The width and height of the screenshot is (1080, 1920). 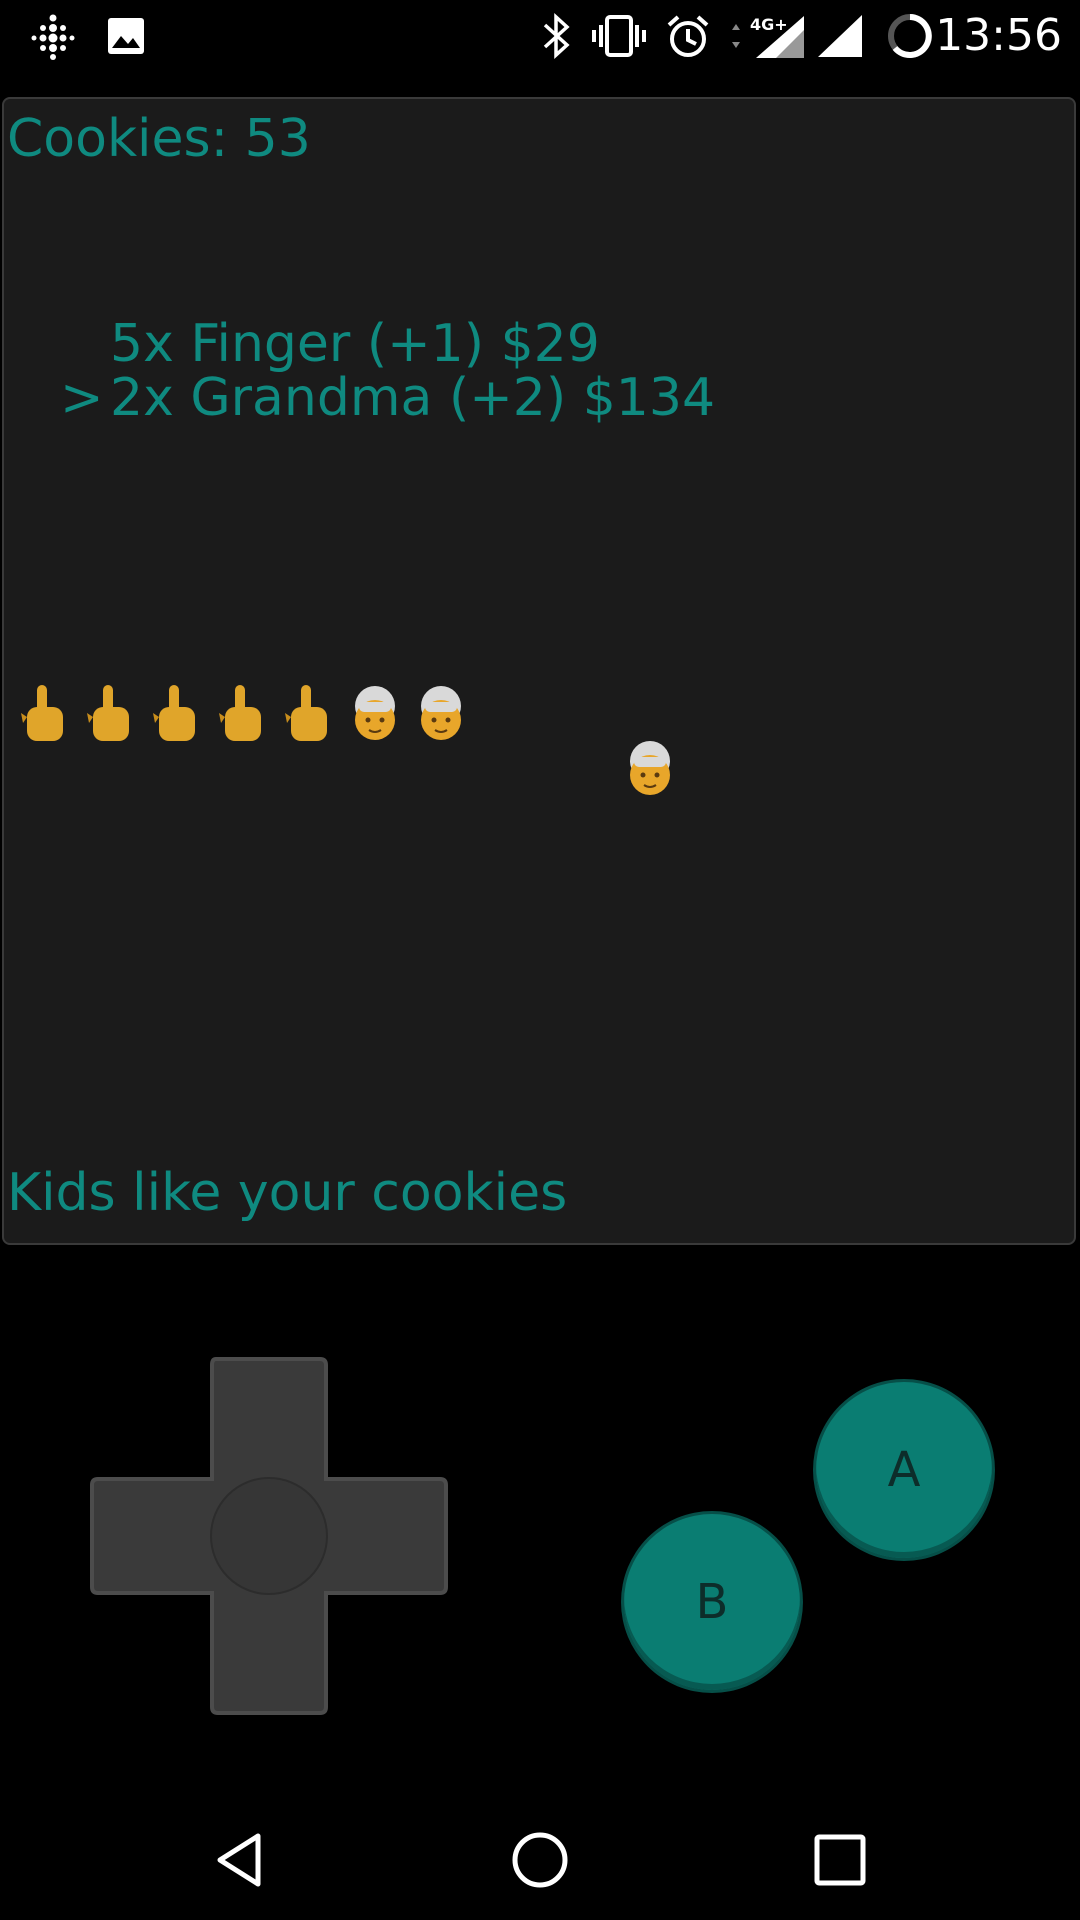 I want to click on owned-units, so click(x=243, y=714).